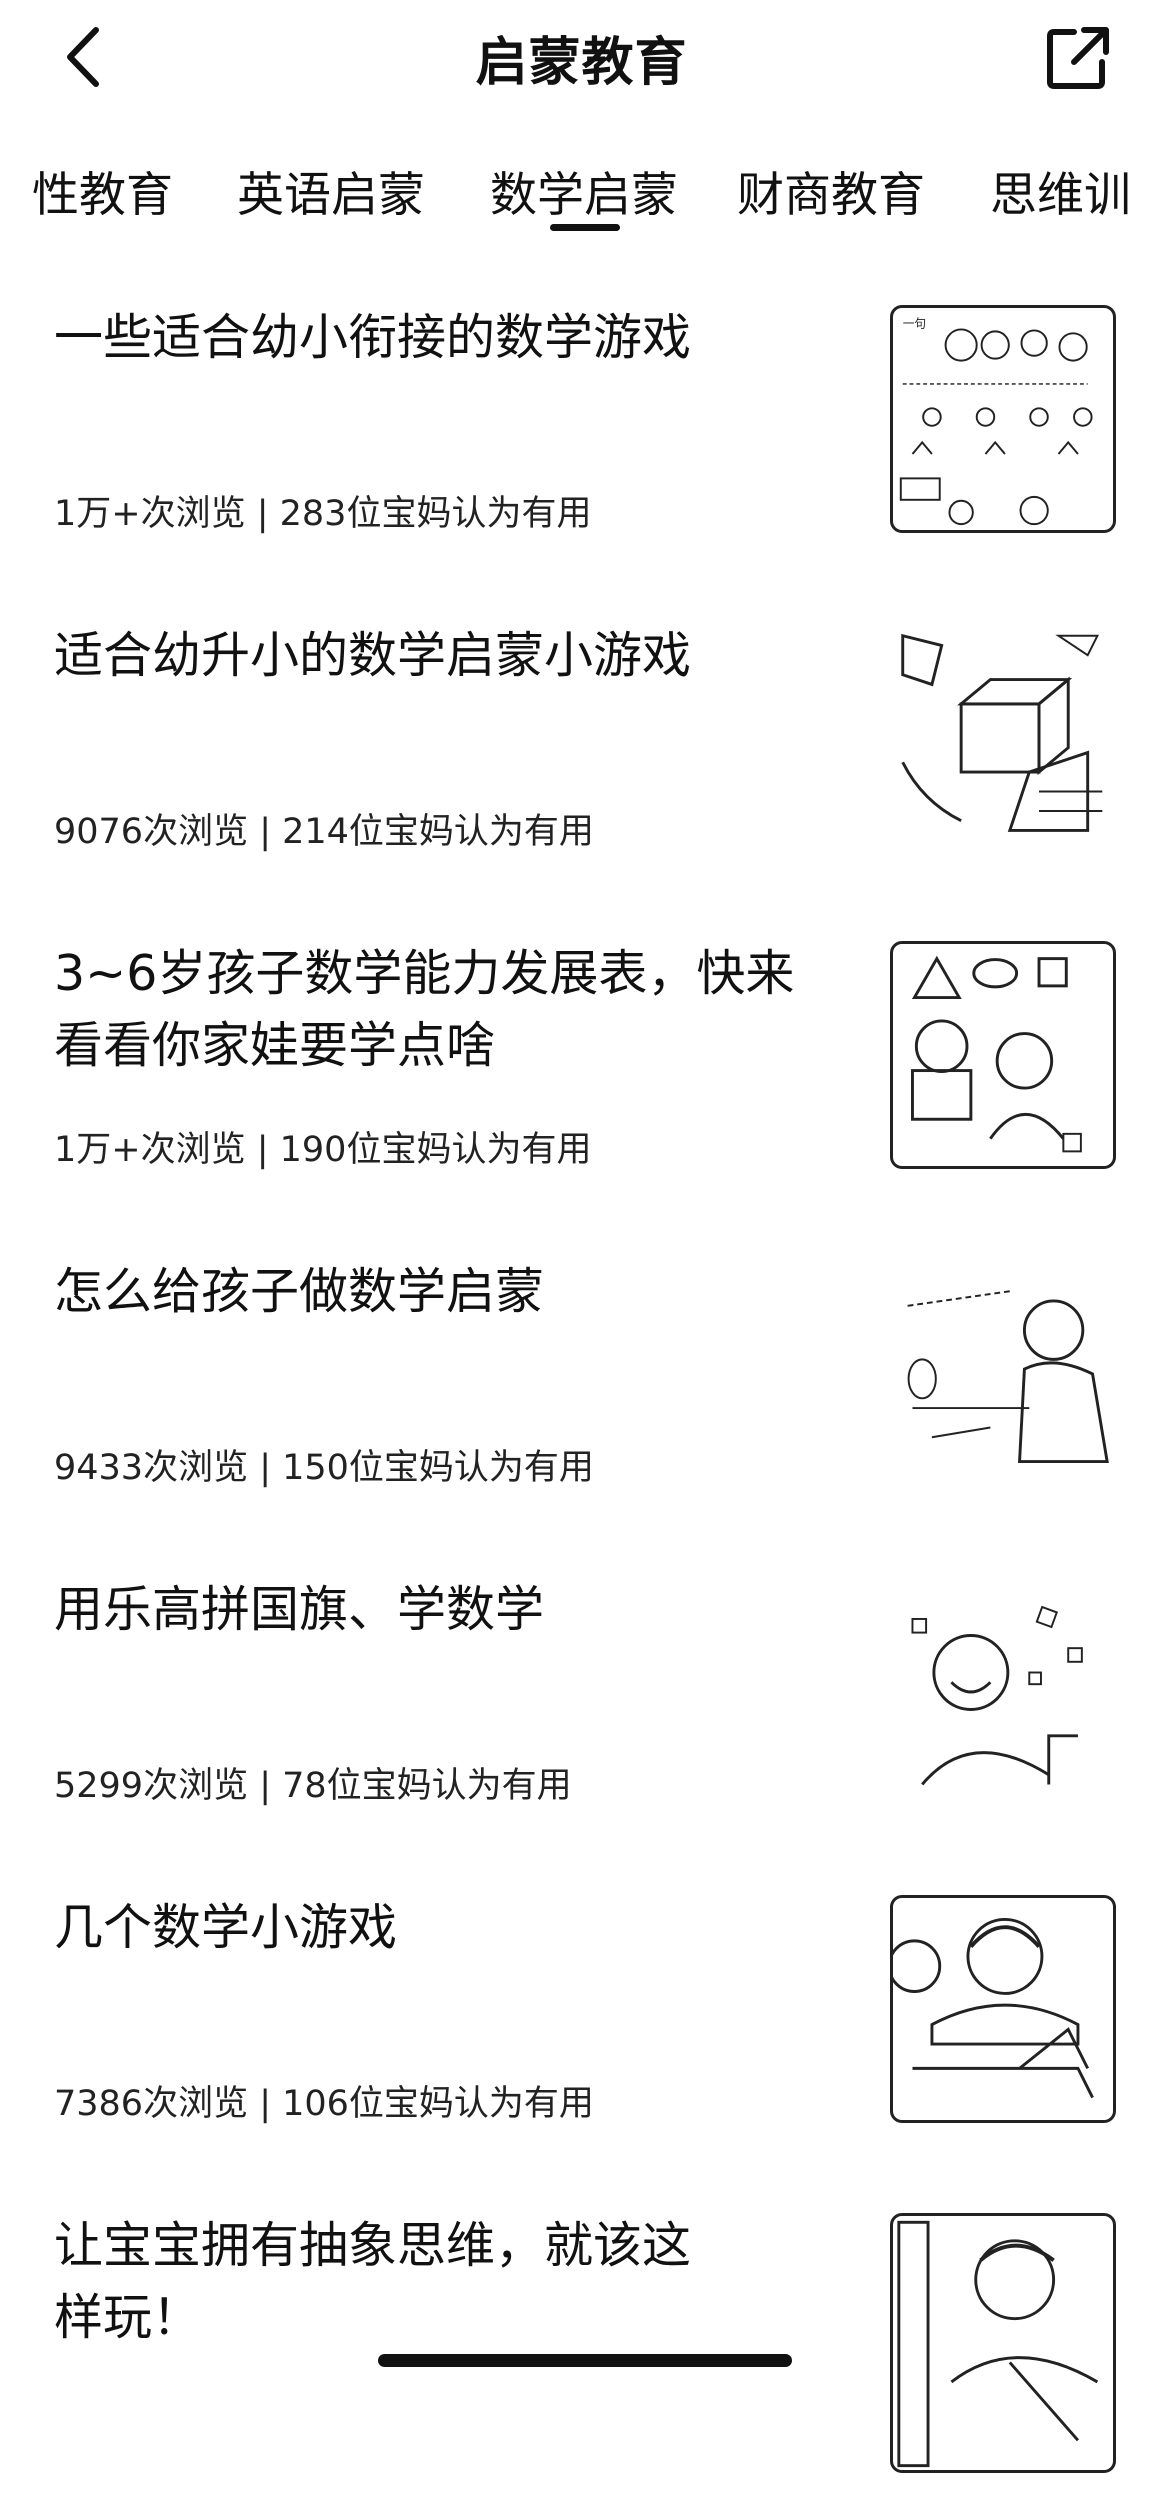 This screenshot has width=1163, height=2511. I want to click on top-bar: 启蒙教育, so click(581, 57).